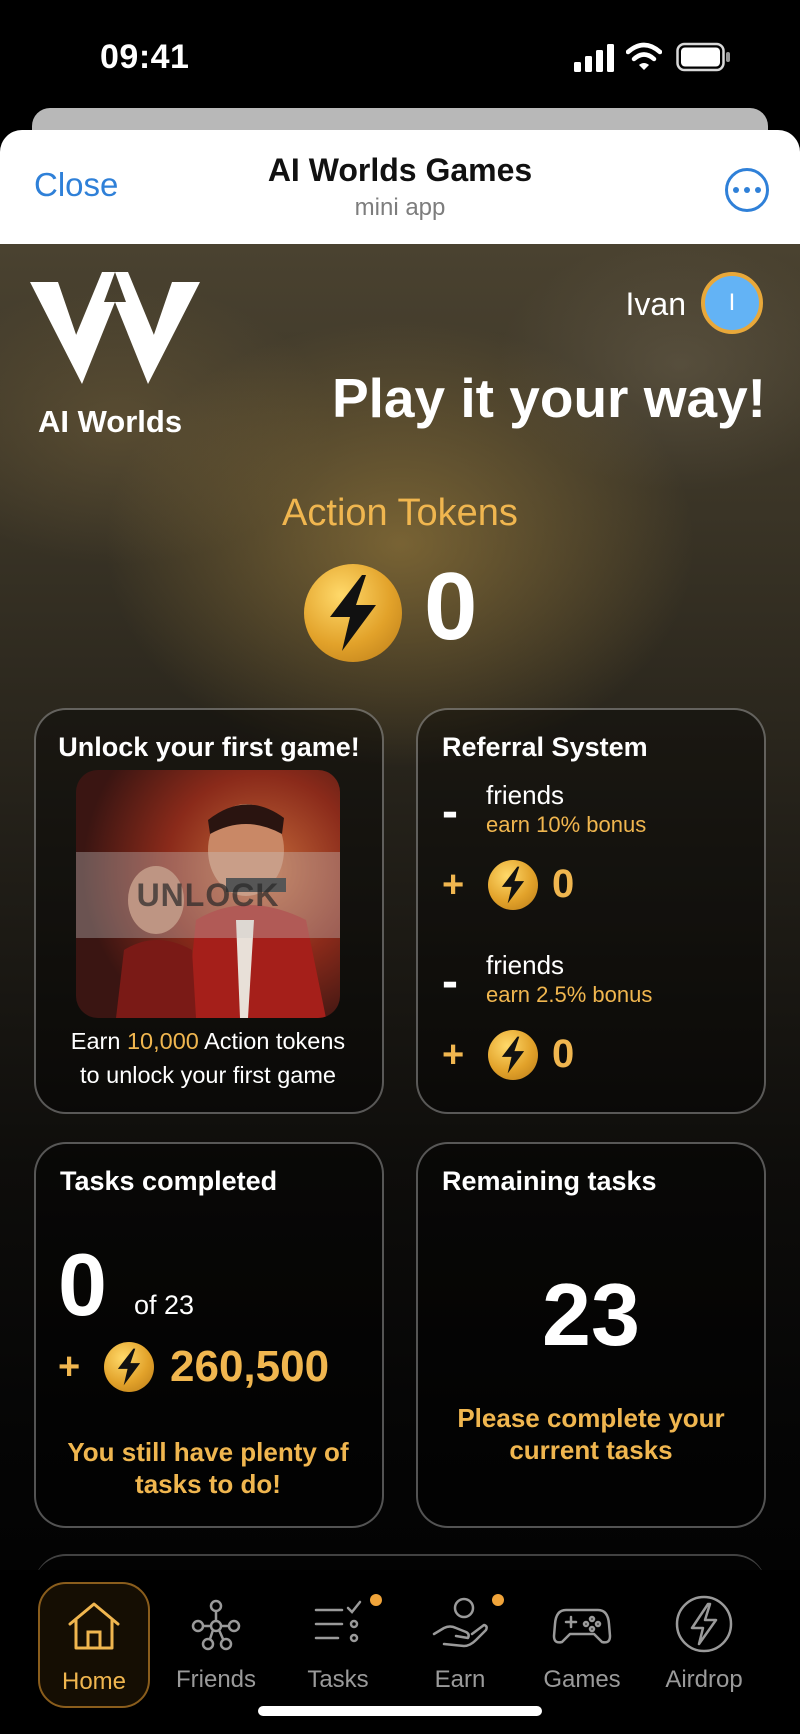 This screenshot has width=800, height=1734. Describe the element at coordinates (250, 1366) in the screenshot. I see `tasks-reward: 260,500` at that location.